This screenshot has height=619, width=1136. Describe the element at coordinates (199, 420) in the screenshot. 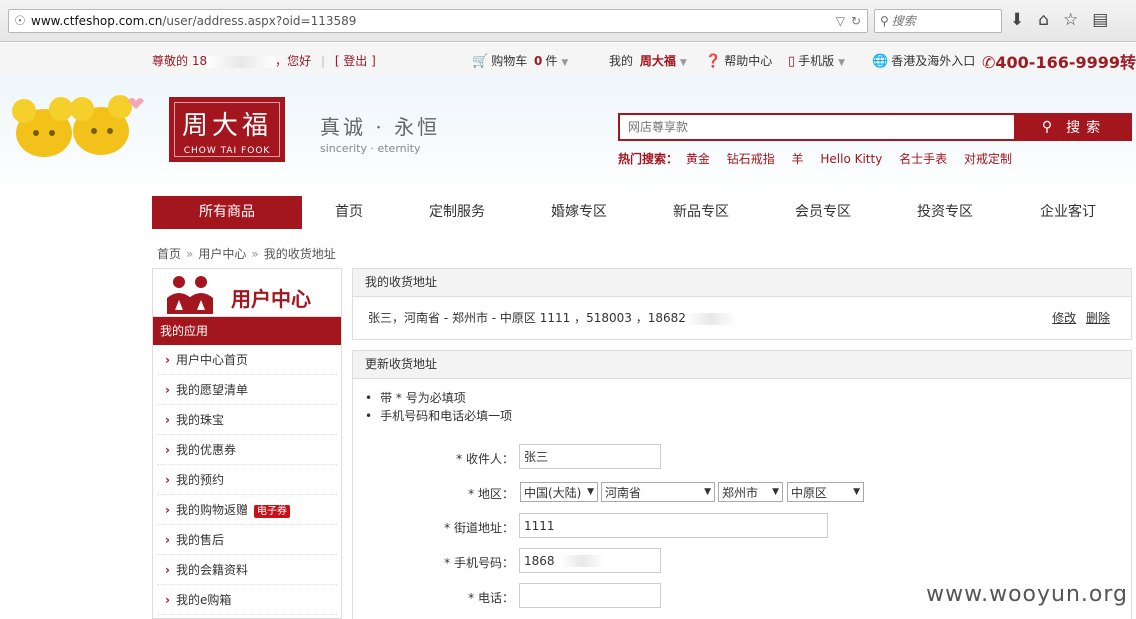

I see `sidebar-item-label: 我的珠宝` at that location.